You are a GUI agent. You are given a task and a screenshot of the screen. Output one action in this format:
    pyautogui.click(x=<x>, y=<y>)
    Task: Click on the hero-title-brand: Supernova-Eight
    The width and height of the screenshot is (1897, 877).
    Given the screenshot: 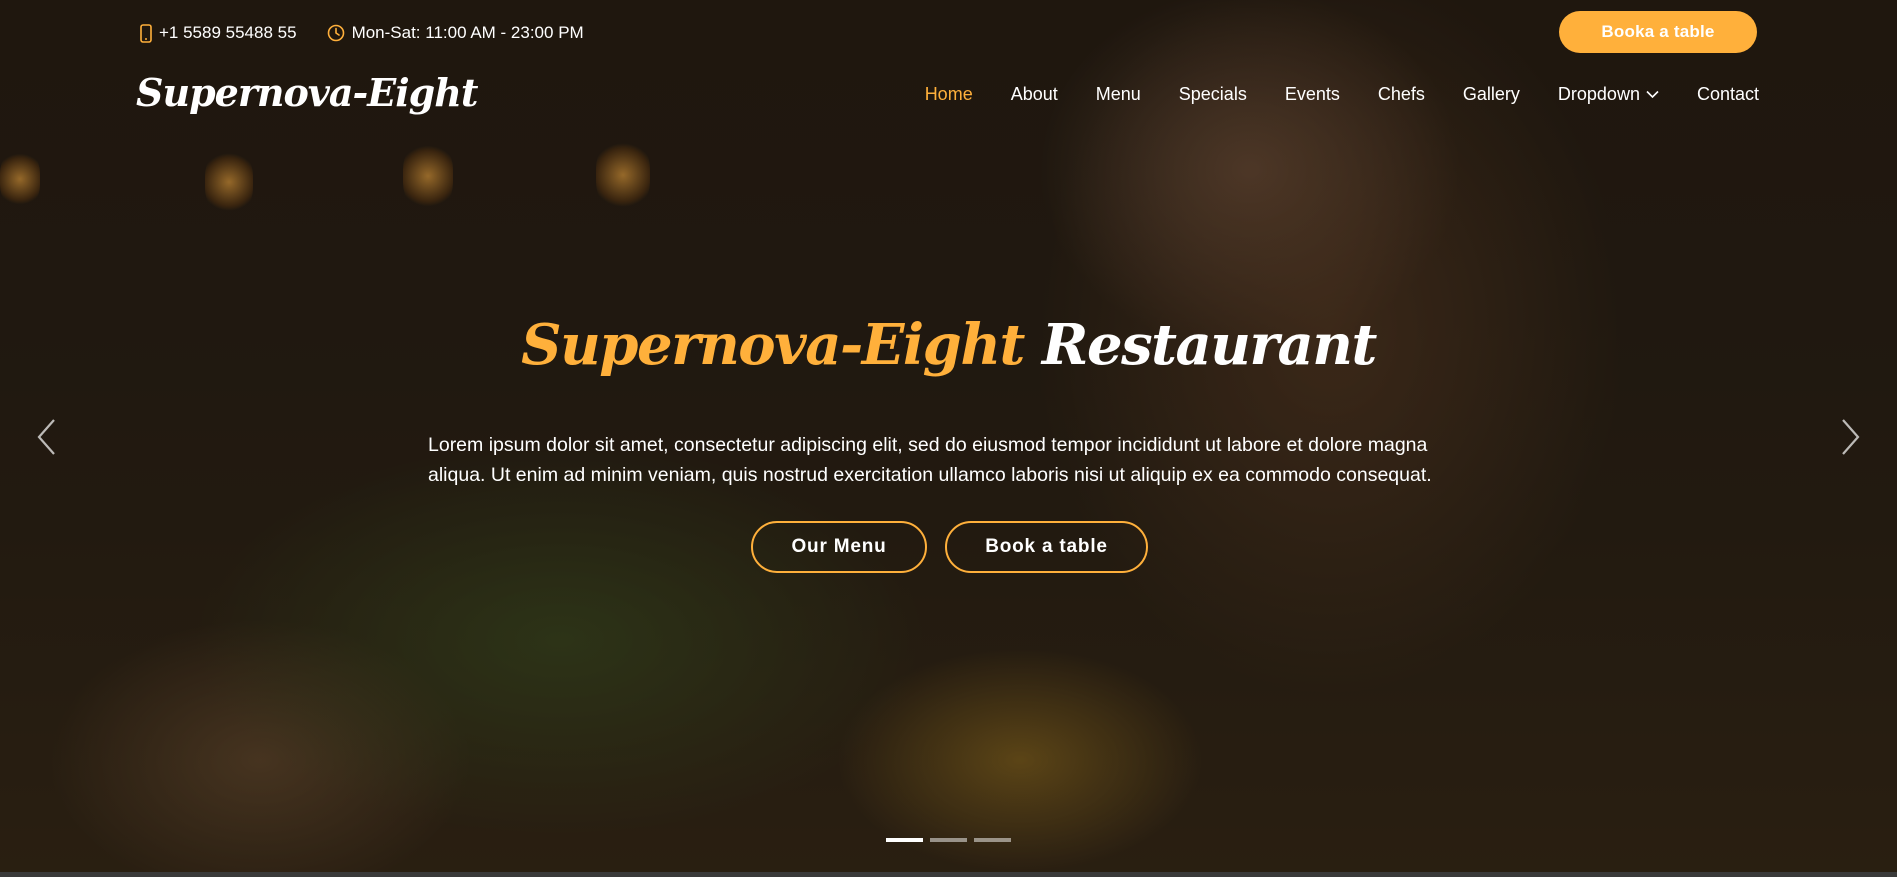 What is the action you would take?
    pyautogui.click(x=773, y=345)
    